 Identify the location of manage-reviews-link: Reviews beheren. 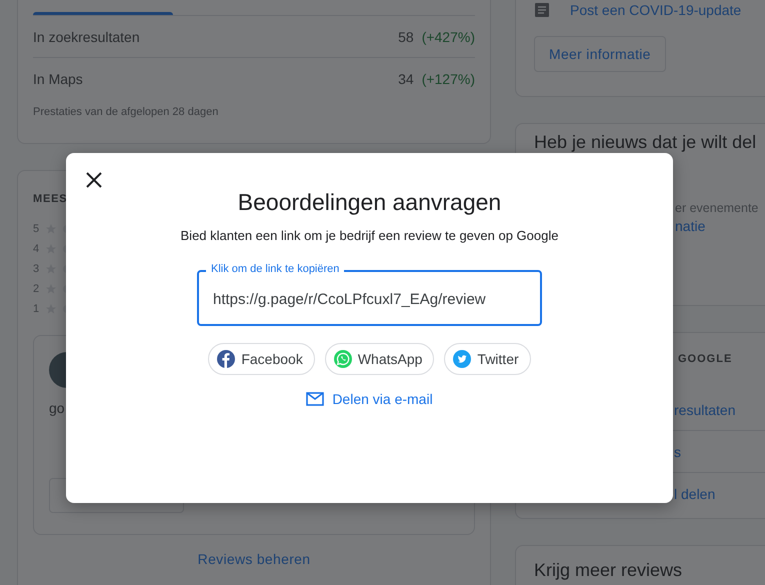
(254, 559).